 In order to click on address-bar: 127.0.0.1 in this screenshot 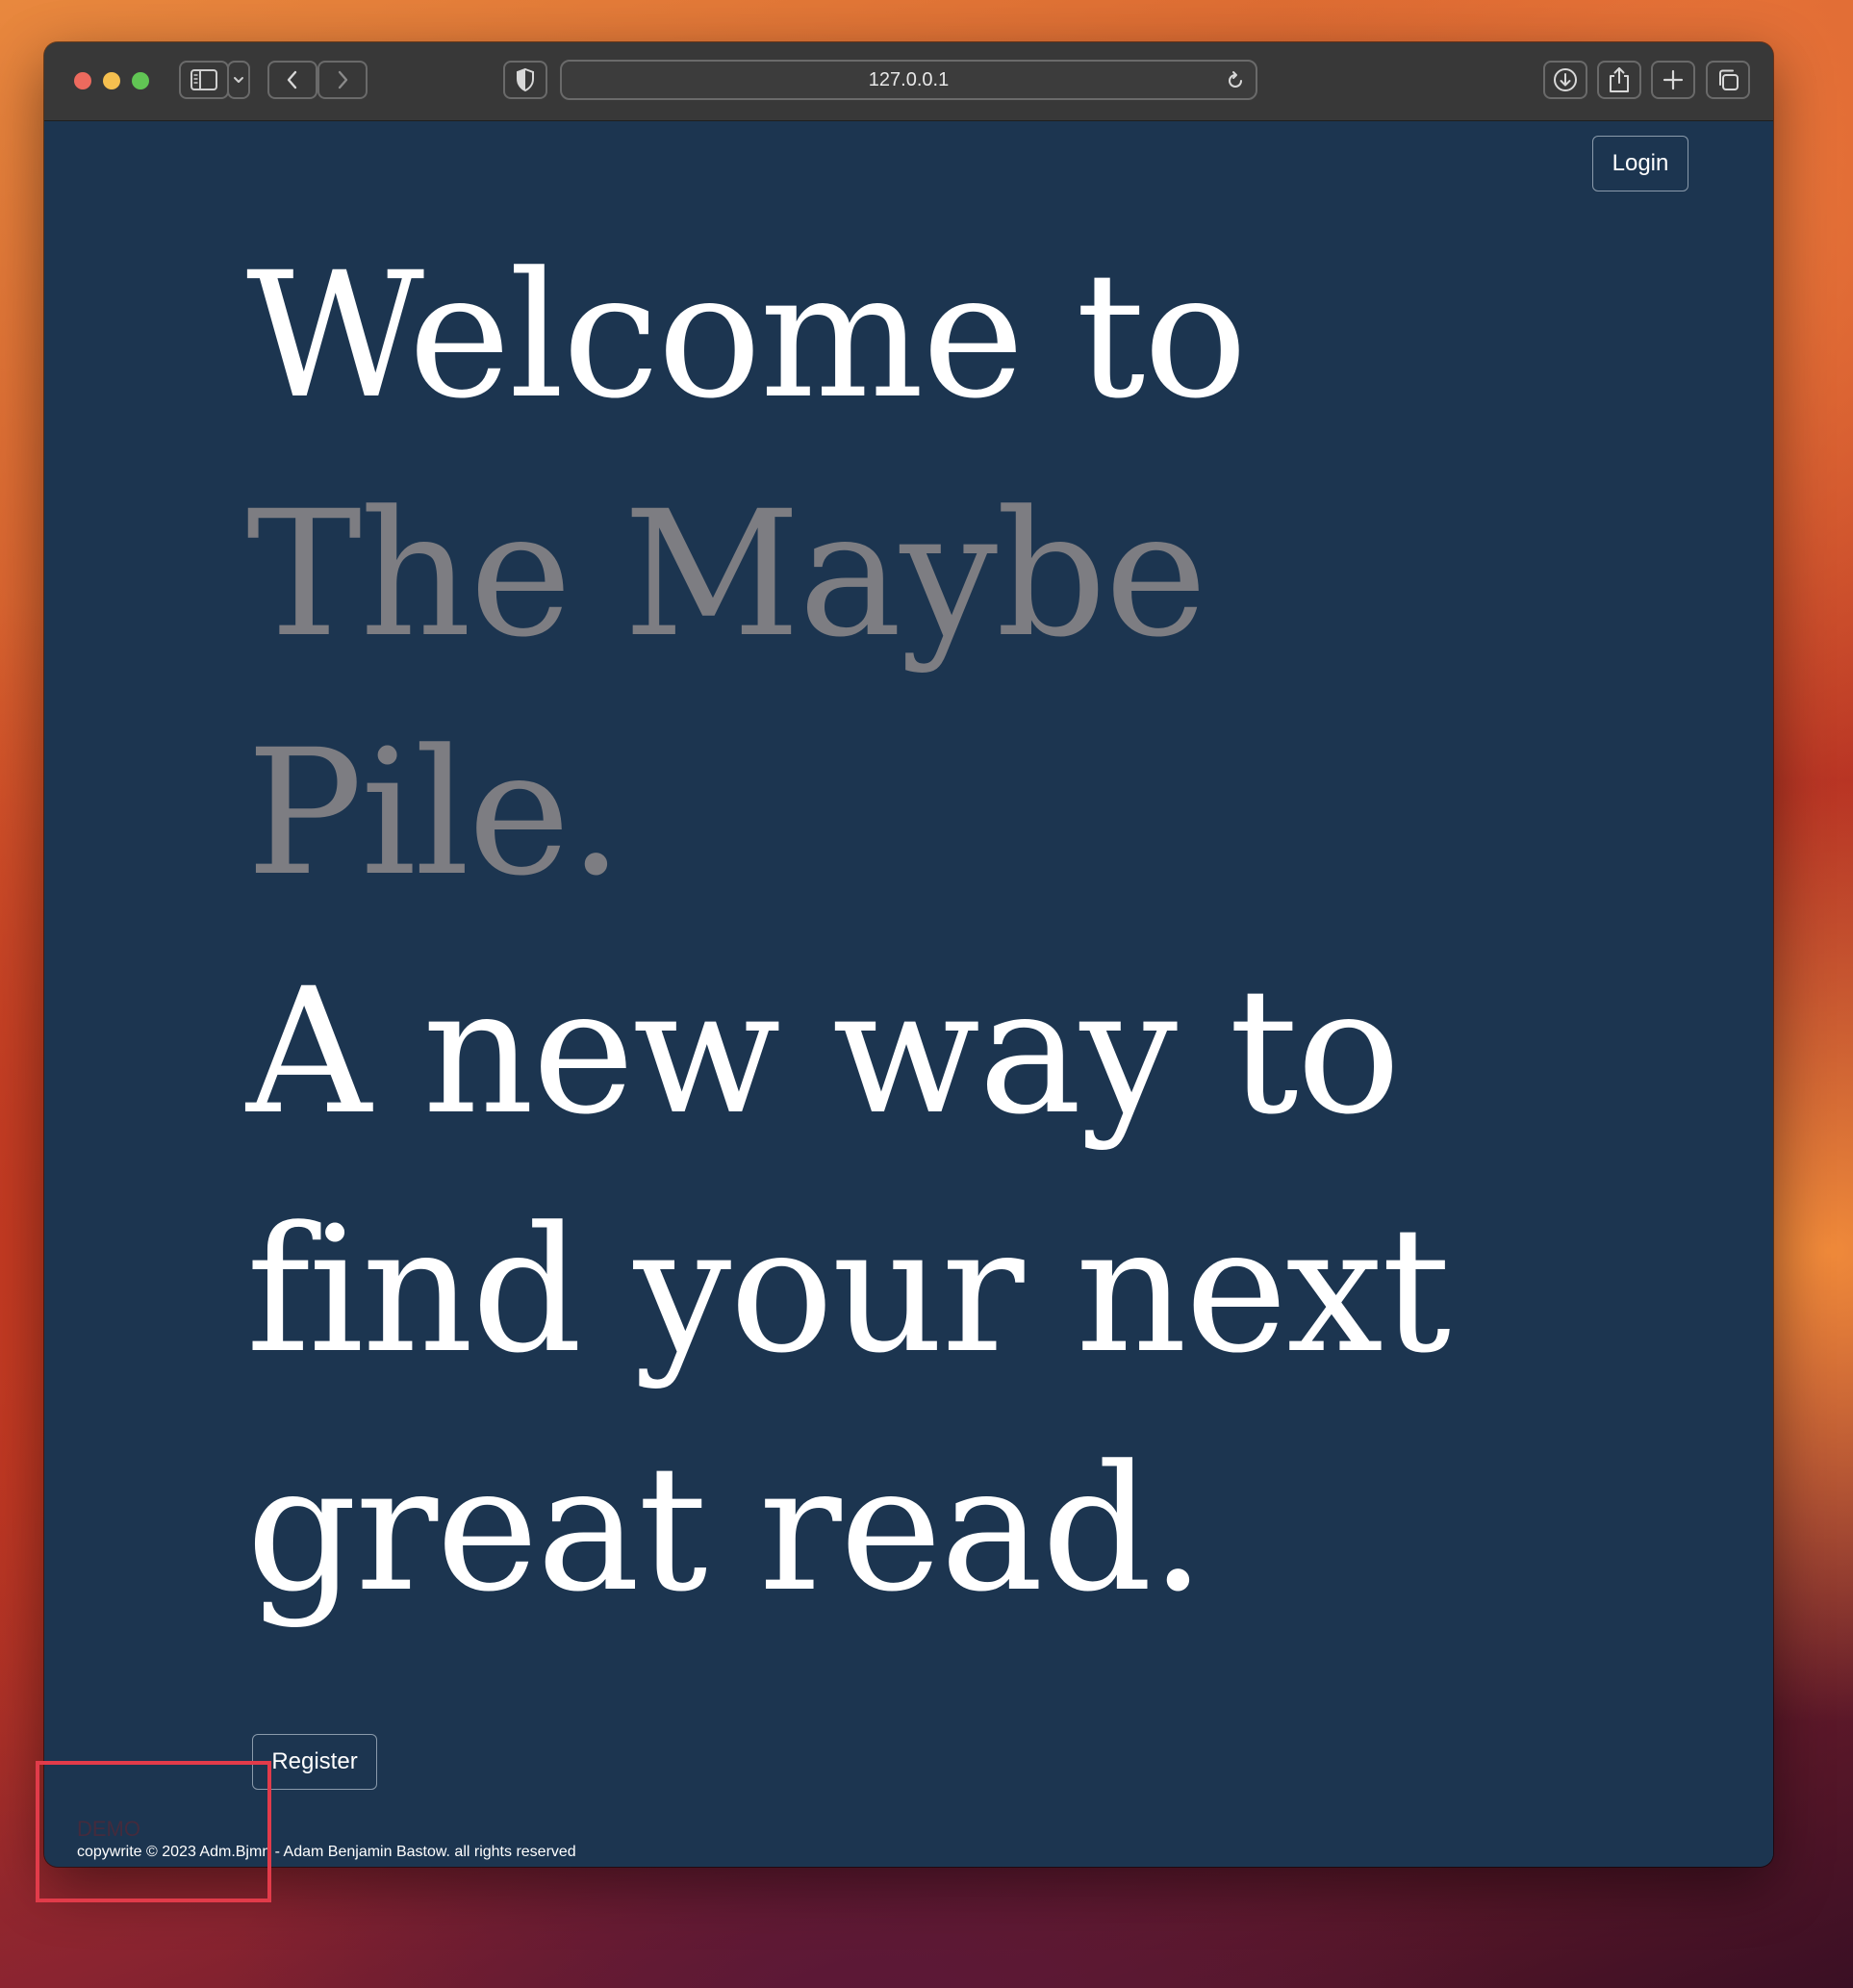, I will do `click(908, 80)`.